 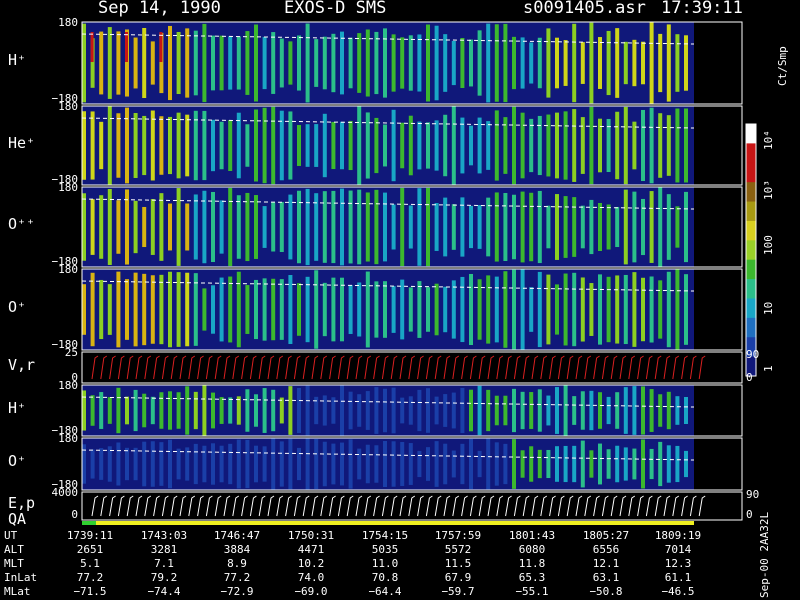 What do you see at coordinates (385, 549) in the screenshot?
I see `info-cell: 5035` at bounding box center [385, 549].